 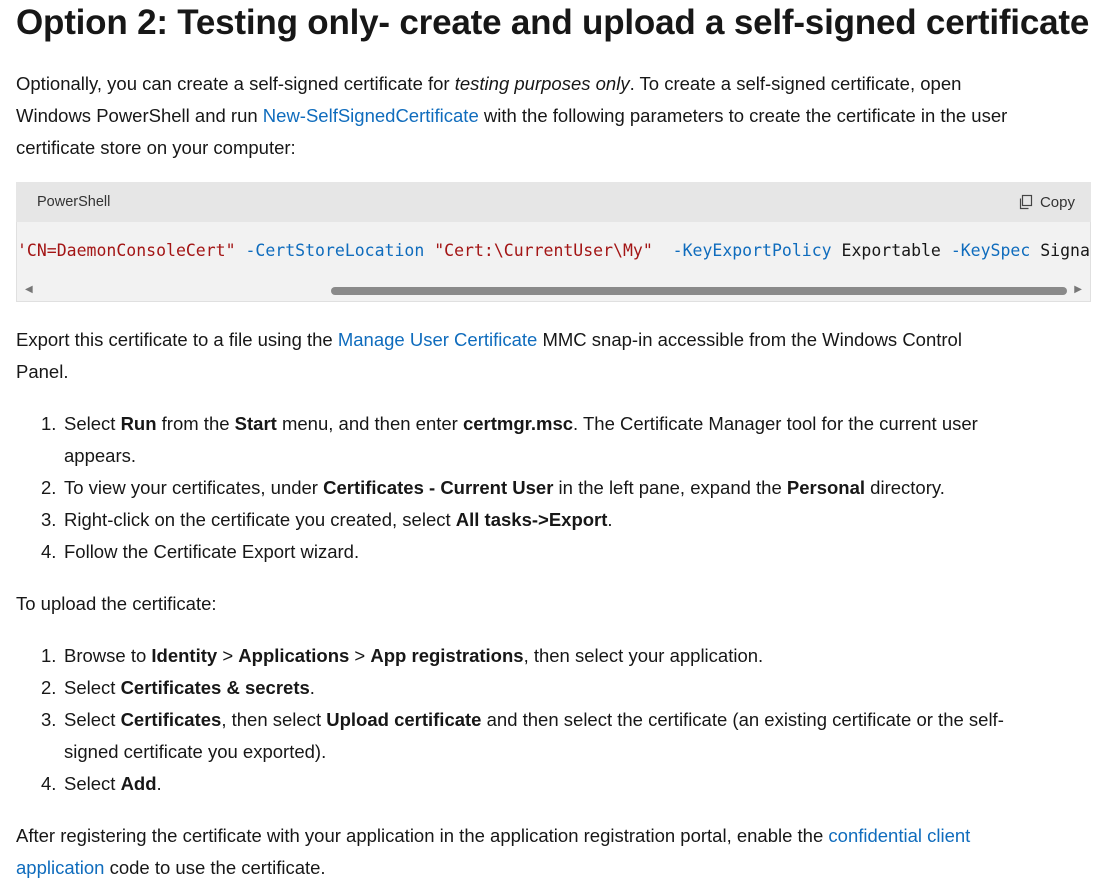 I want to click on step-bold: App registrations, so click(x=447, y=655).